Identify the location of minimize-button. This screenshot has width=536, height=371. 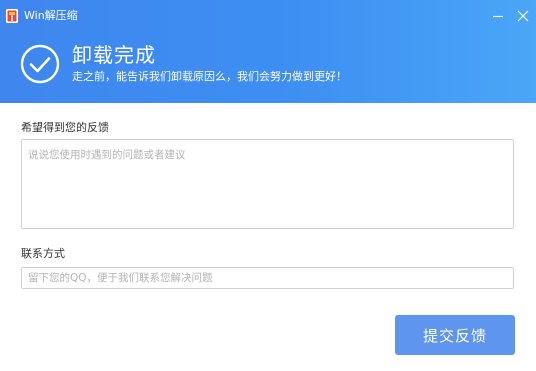
(498, 16).